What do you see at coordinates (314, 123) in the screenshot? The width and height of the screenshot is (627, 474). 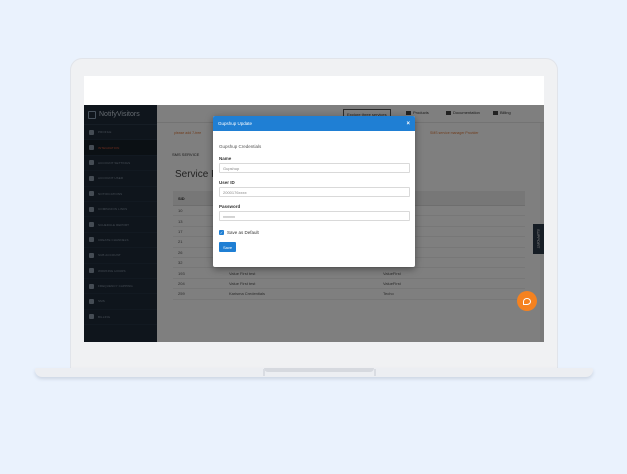 I see `dialog-header: Gupshup Update ×` at bounding box center [314, 123].